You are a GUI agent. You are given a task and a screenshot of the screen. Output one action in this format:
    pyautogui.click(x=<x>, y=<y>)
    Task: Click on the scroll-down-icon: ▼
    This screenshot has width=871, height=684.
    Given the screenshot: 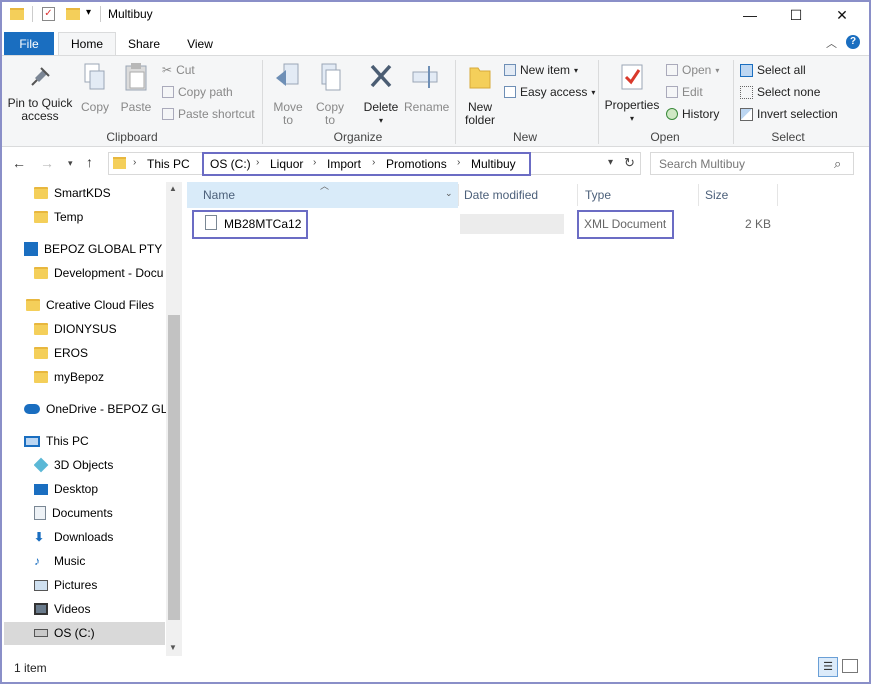 What is the action you would take?
    pyautogui.click(x=173, y=647)
    